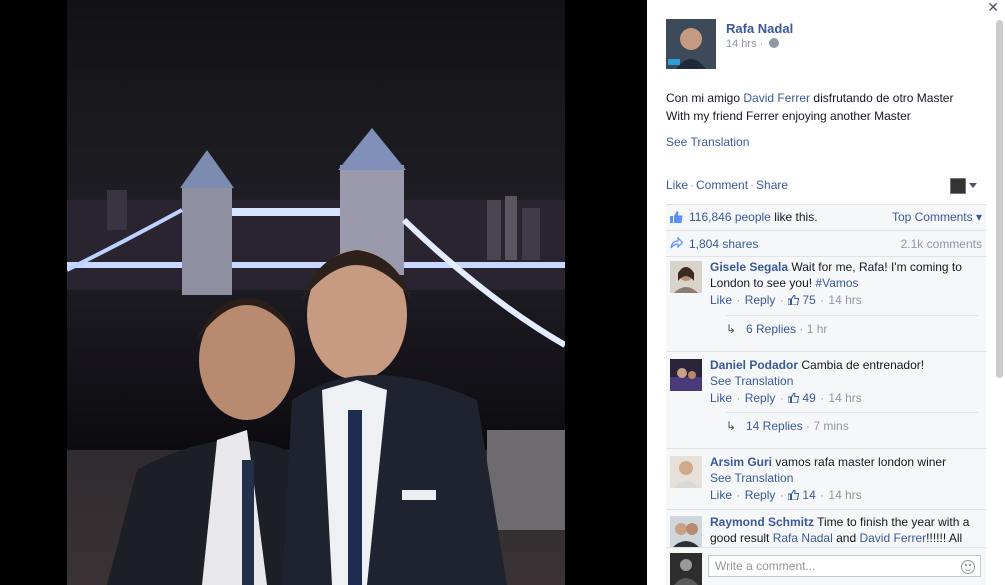 This screenshot has height=585, width=1005. Describe the element at coordinates (826, 44) in the screenshot. I see `post-header: Rafa Nadal 14 hrs ·` at that location.